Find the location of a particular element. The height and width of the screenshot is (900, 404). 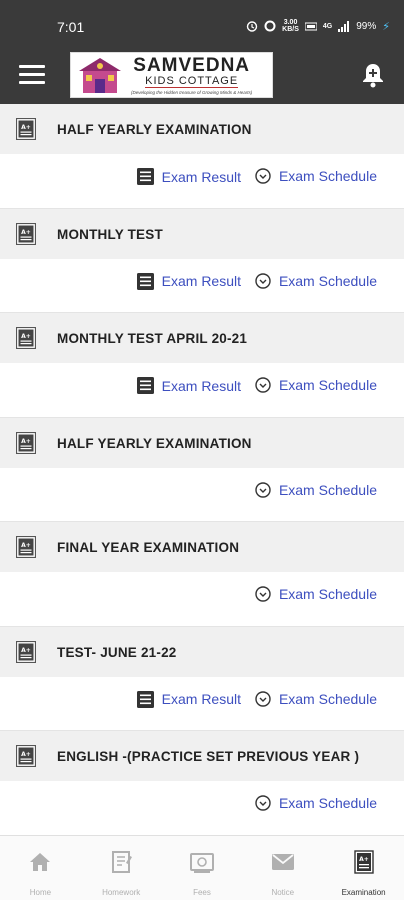

nav-item-homework: Homework is located at coordinates (121, 868).